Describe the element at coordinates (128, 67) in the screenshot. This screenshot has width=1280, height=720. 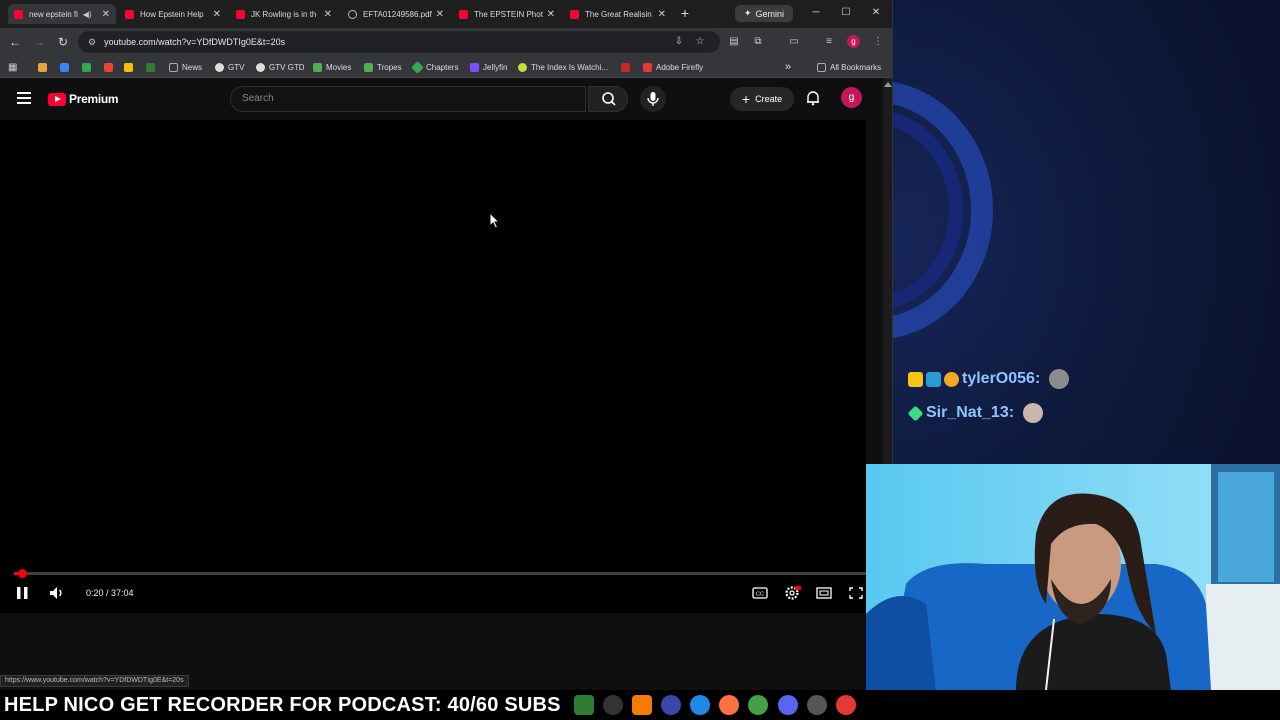
I see `bookmark-icon-c` at that location.